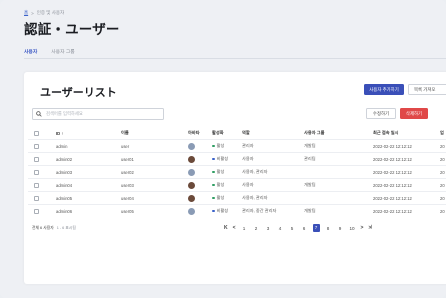 The height and width of the screenshot is (298, 446). Describe the element at coordinates (384, 89) in the screenshot. I see `add-user-button: 사용자 추가하기` at that location.